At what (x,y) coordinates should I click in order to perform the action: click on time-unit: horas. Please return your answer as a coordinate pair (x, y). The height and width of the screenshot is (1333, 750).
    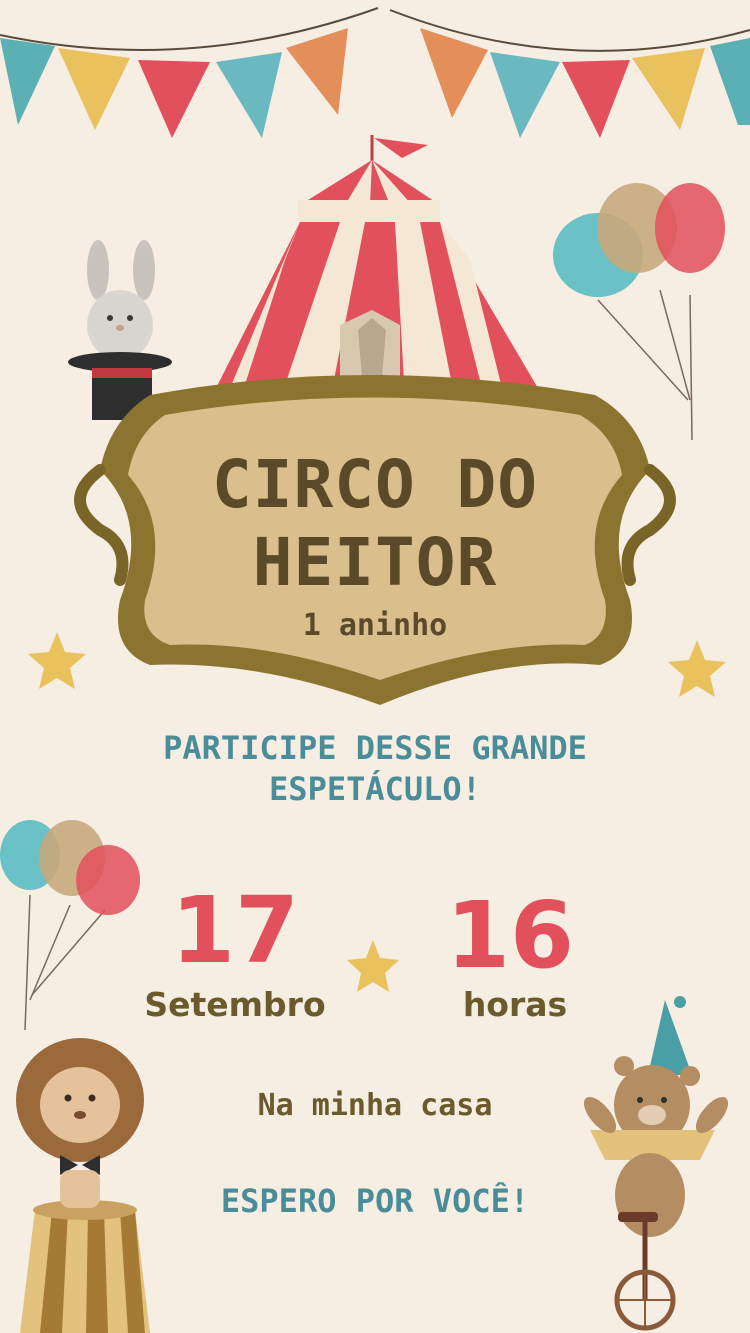
    Looking at the image, I should click on (515, 1004).